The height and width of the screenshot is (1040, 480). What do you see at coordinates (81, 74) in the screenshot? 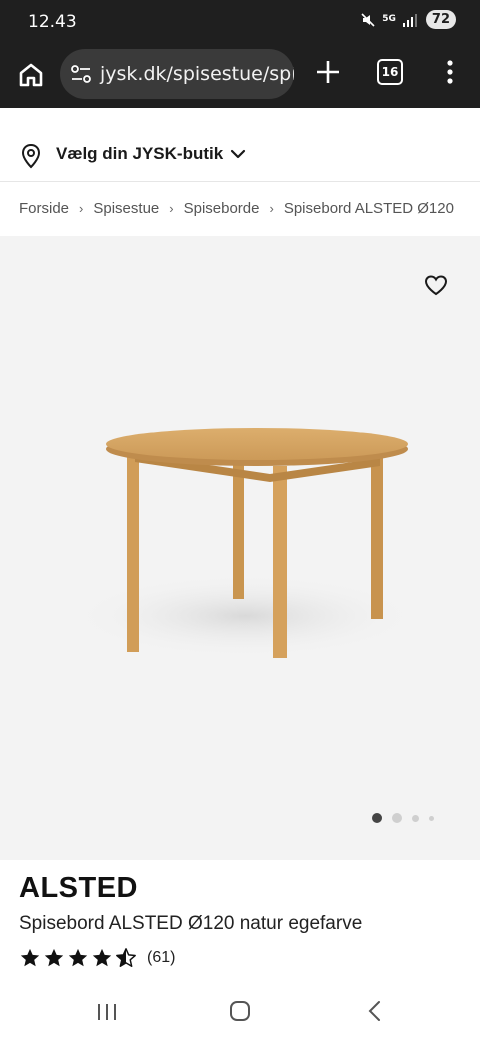
I see `site-settings-icon` at bounding box center [81, 74].